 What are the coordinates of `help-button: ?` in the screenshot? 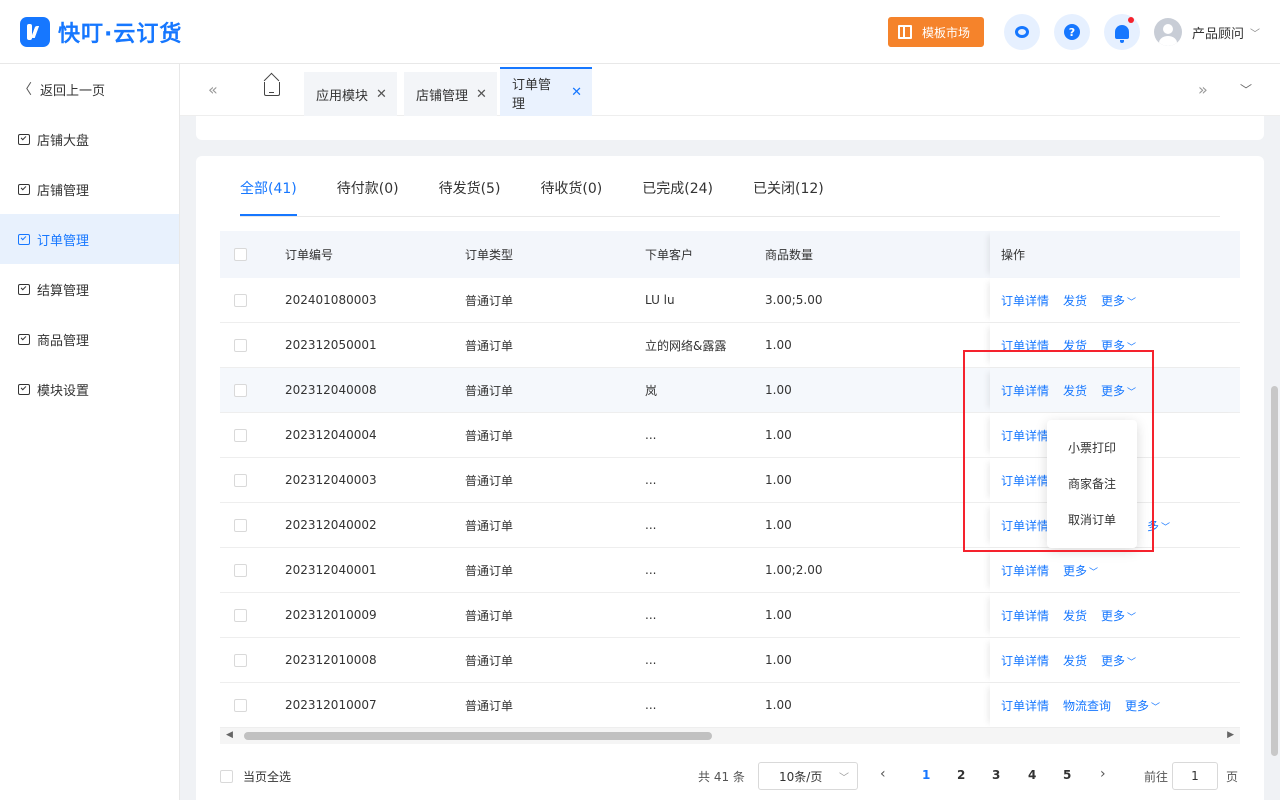 It's located at (1071, 32).